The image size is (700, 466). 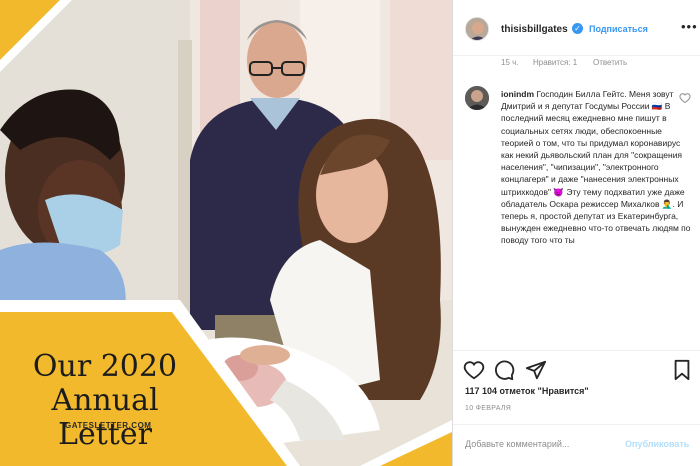 What do you see at coordinates (108, 425) in the screenshot?
I see `site-url: GATESLETTER.COM` at bounding box center [108, 425].